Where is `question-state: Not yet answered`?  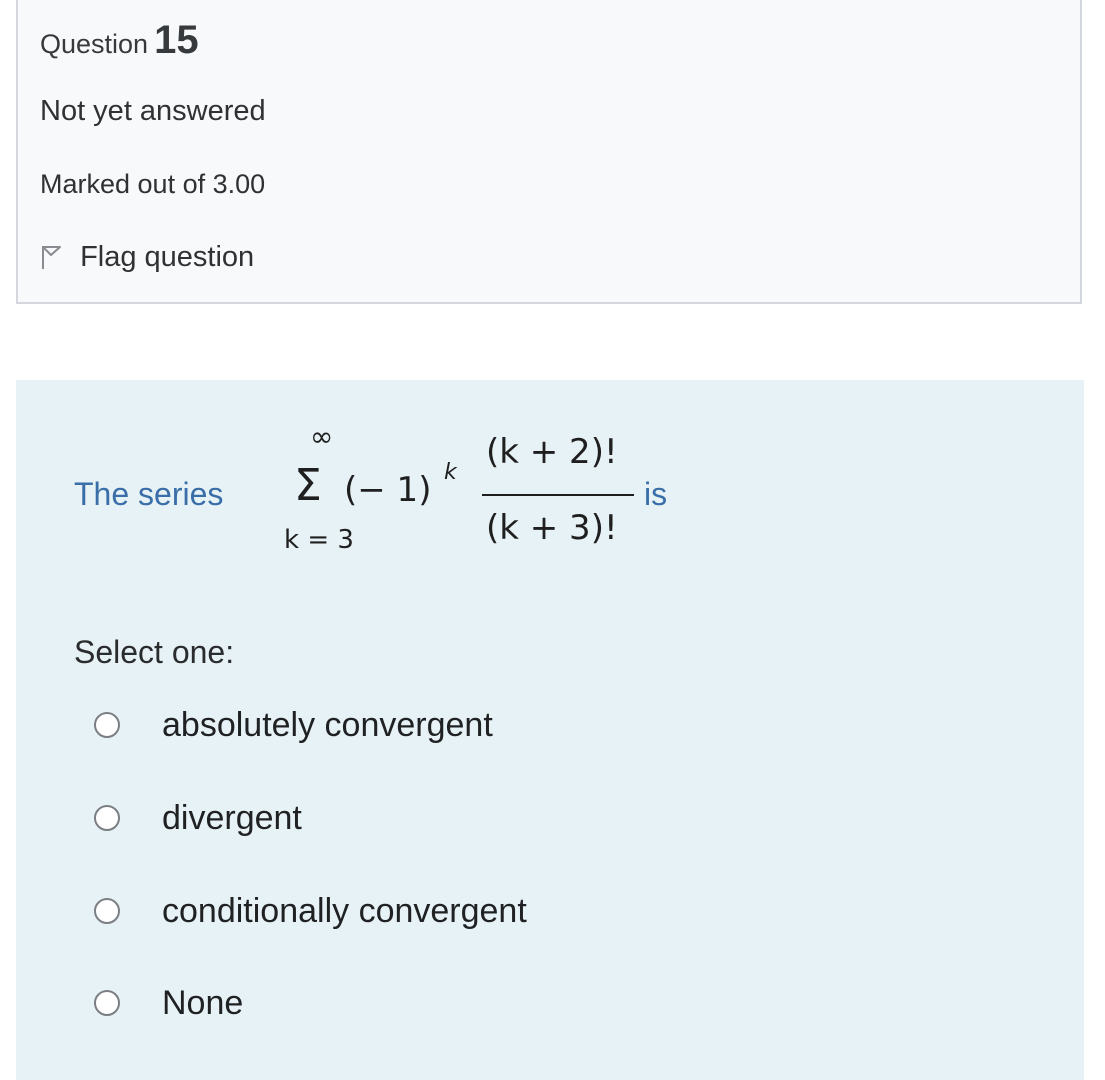
question-state: Not yet answered is located at coordinates (153, 111).